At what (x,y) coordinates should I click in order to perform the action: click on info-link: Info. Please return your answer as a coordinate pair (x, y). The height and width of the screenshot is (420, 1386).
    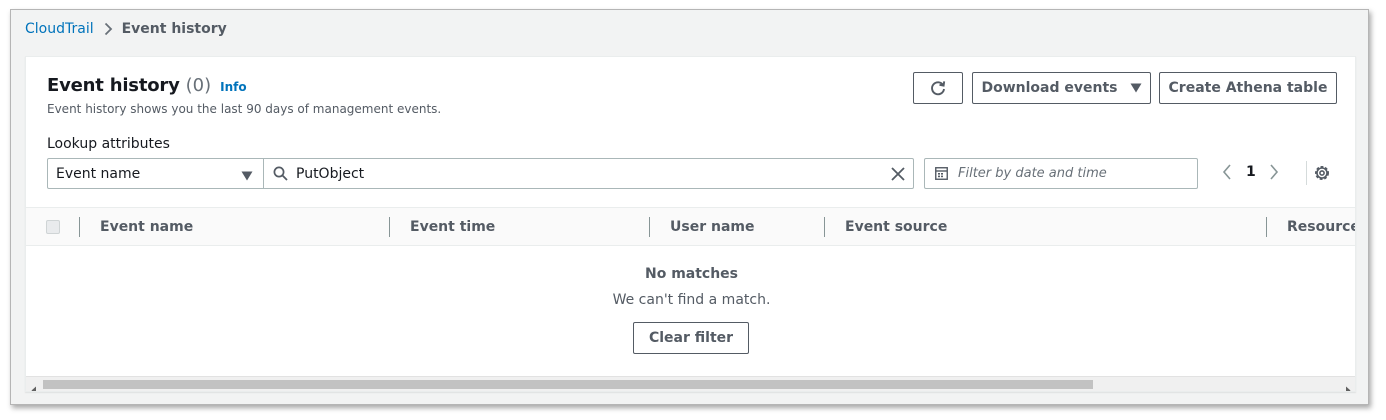
    Looking at the image, I should click on (233, 87).